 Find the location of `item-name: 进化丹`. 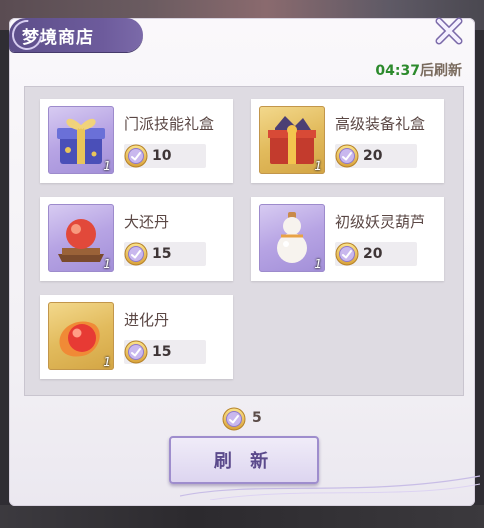

item-name: 进化丹 is located at coordinates (147, 320).